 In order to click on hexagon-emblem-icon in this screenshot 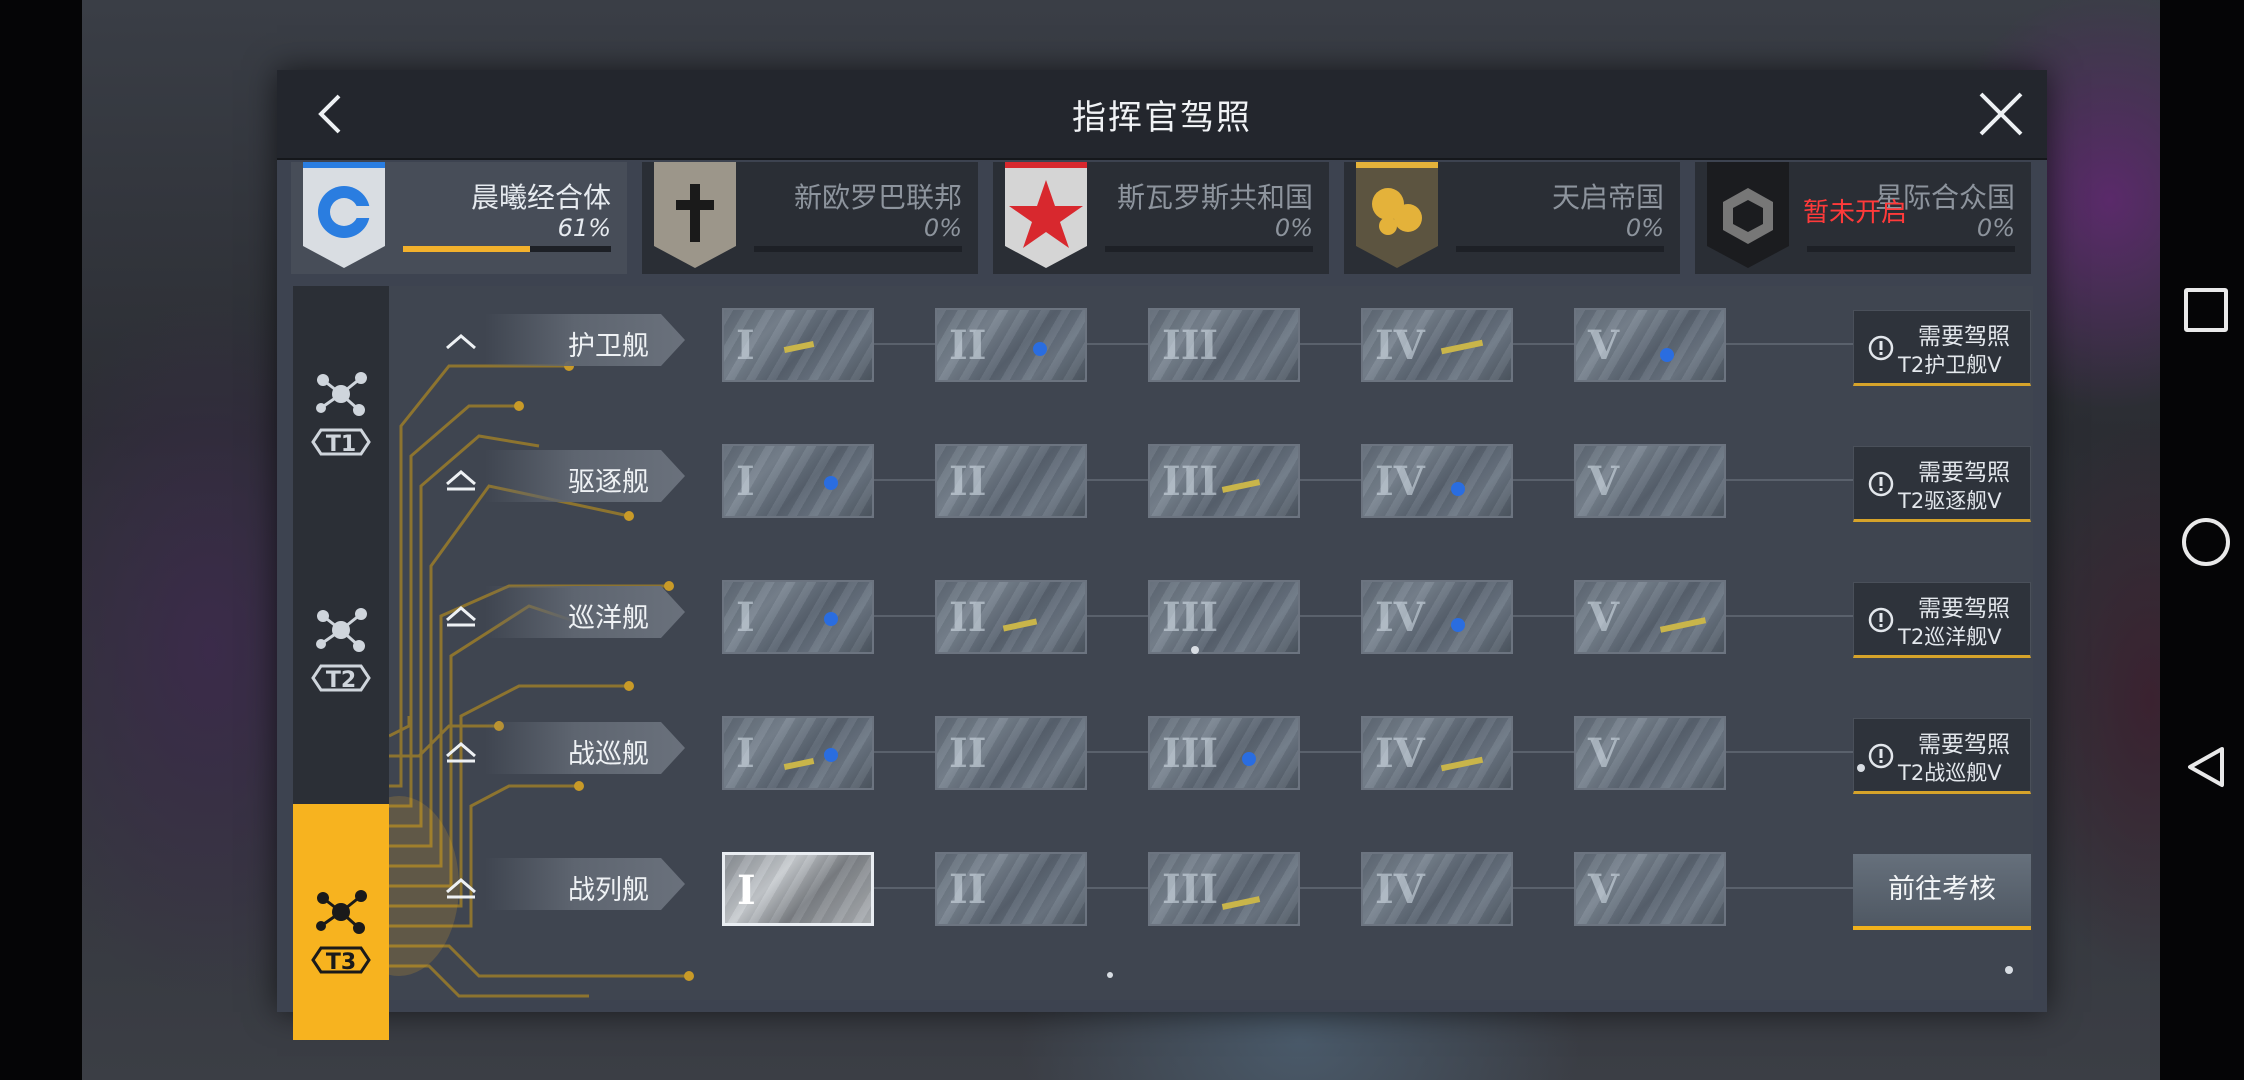, I will do `click(1748, 217)`.